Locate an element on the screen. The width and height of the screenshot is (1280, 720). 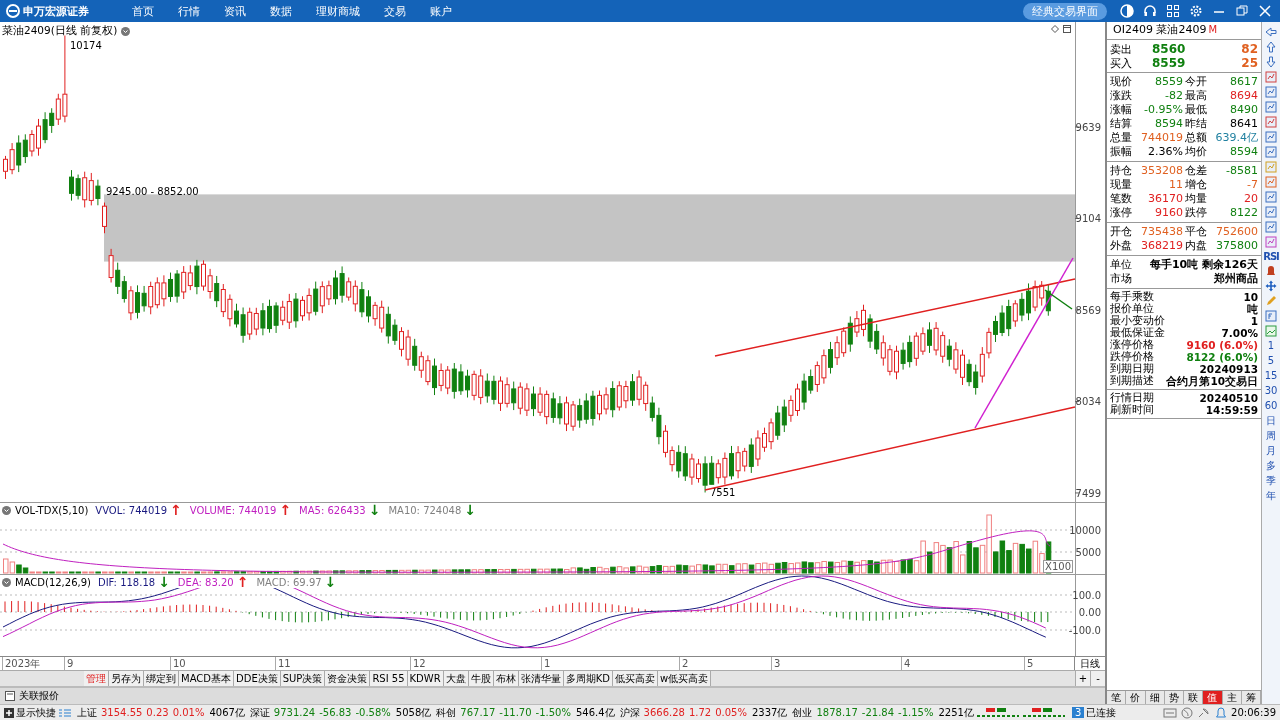
quote-label: 最高 is located at coordinates (1196, 96).